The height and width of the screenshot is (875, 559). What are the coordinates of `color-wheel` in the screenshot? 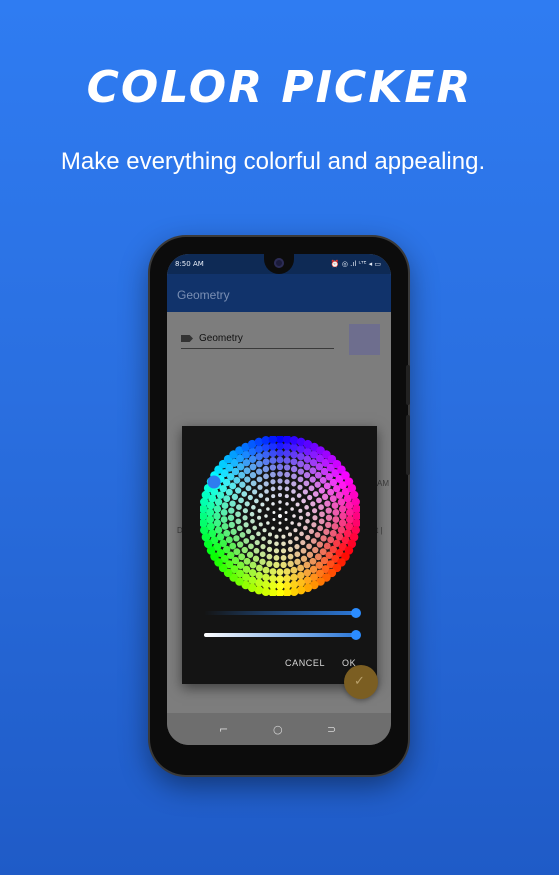 It's located at (280, 516).